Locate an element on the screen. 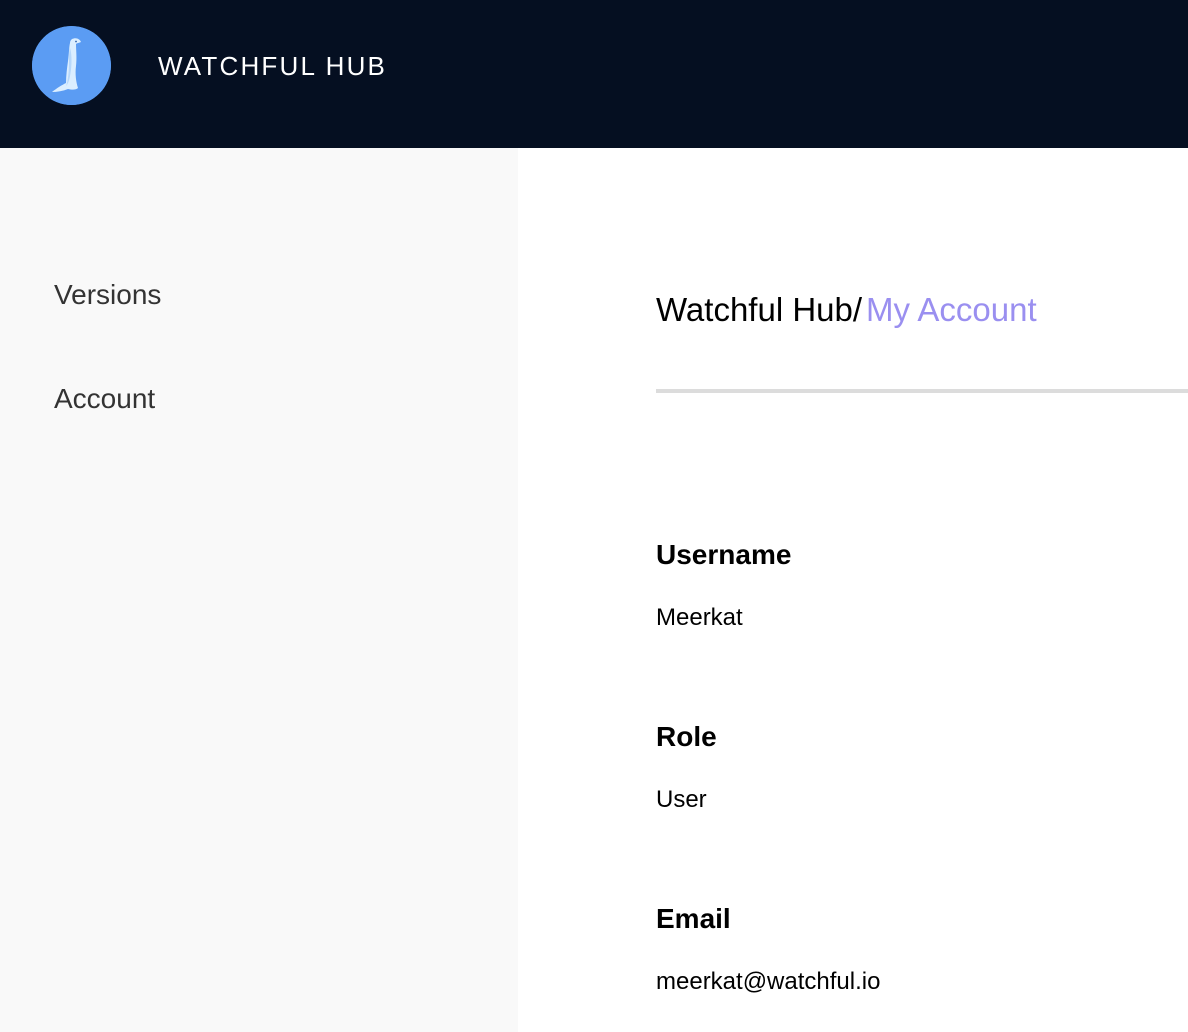 This screenshot has width=1188, height=1032. username-value: Meerkat is located at coordinates (699, 617).